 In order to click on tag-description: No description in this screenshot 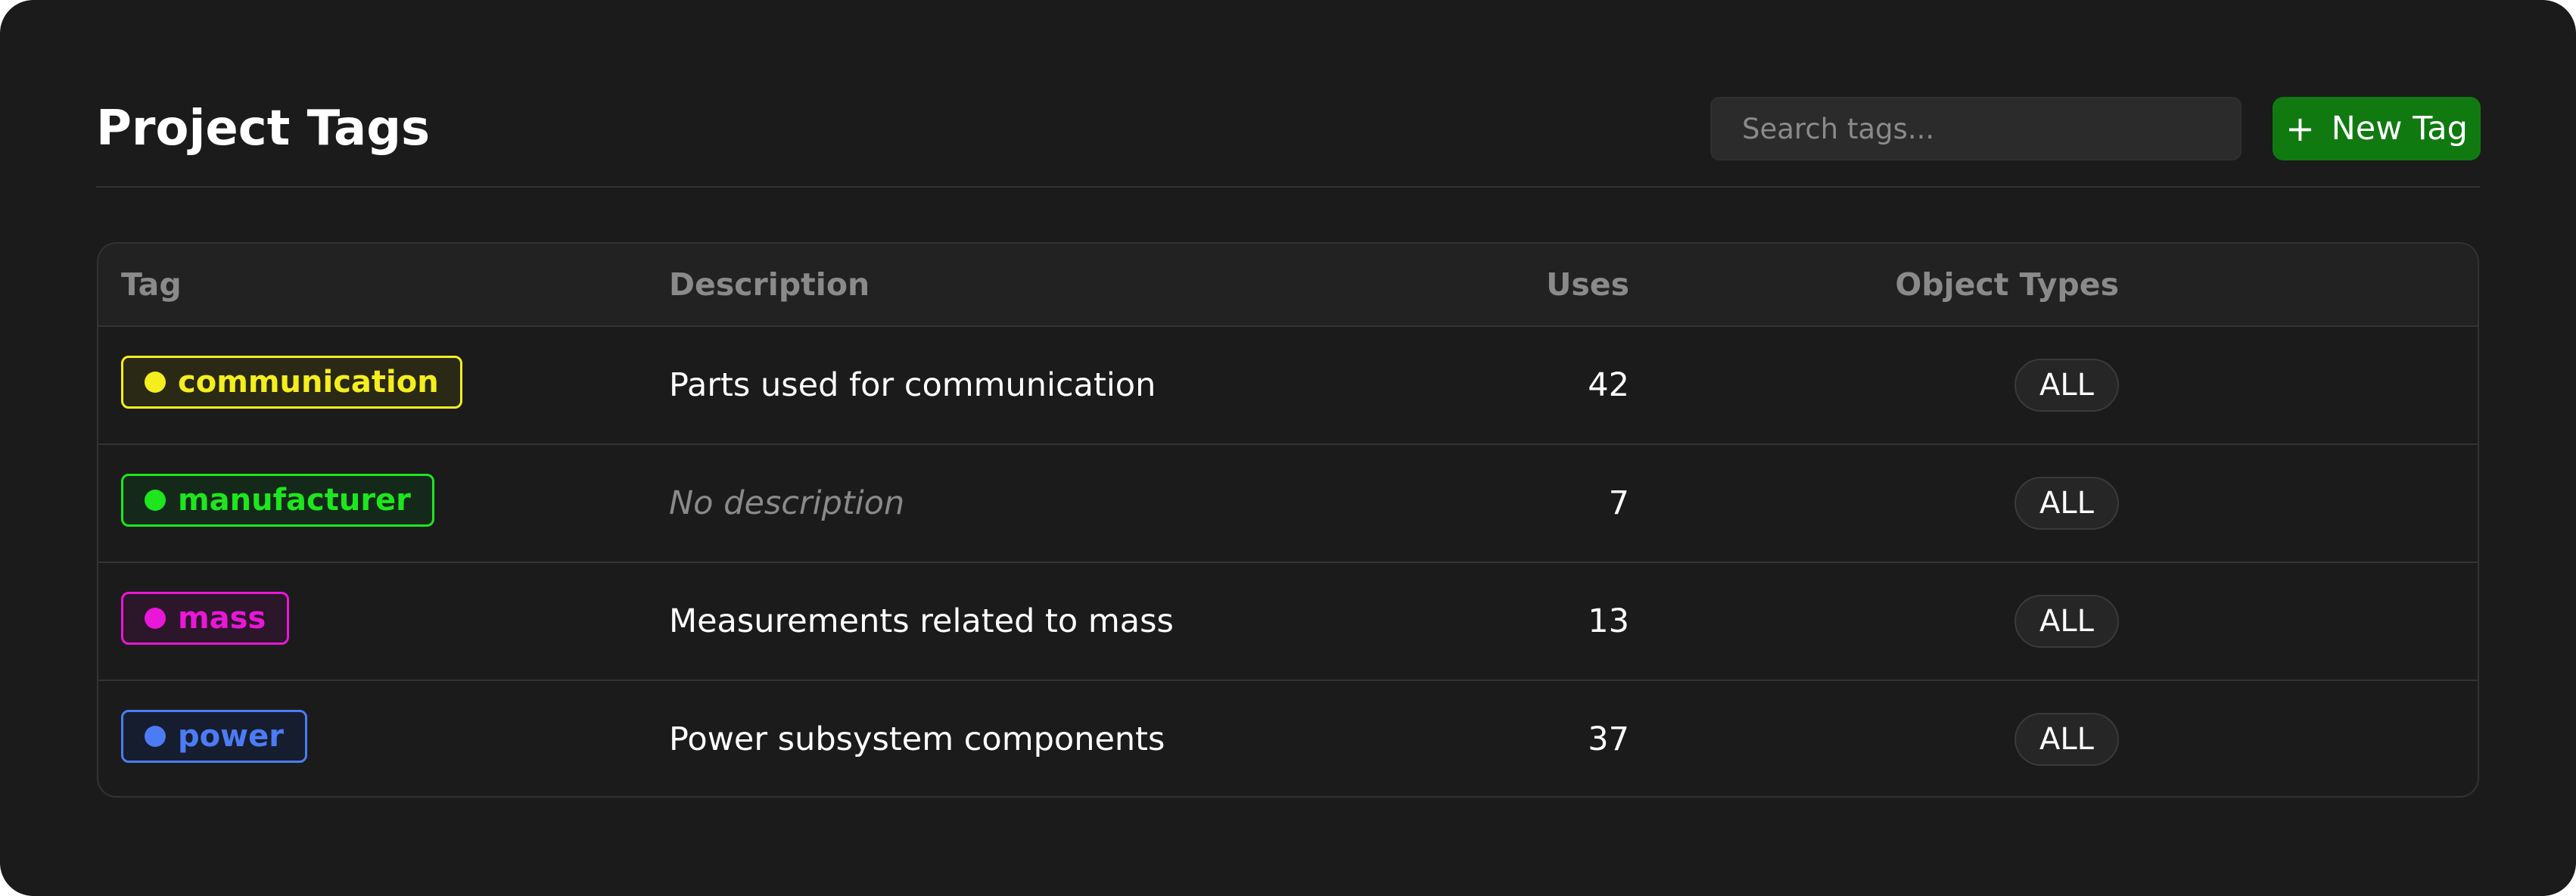, I will do `click(787, 503)`.